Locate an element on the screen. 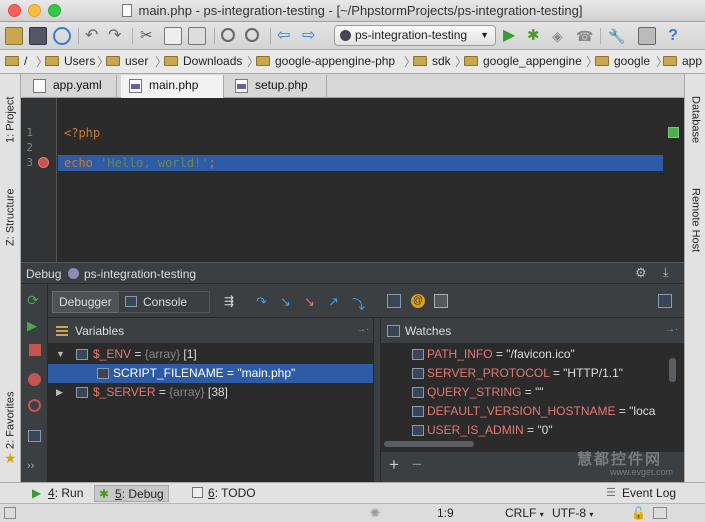 The height and width of the screenshot is (522, 705). line-separator: CRLF ▾ is located at coordinates (524, 513).